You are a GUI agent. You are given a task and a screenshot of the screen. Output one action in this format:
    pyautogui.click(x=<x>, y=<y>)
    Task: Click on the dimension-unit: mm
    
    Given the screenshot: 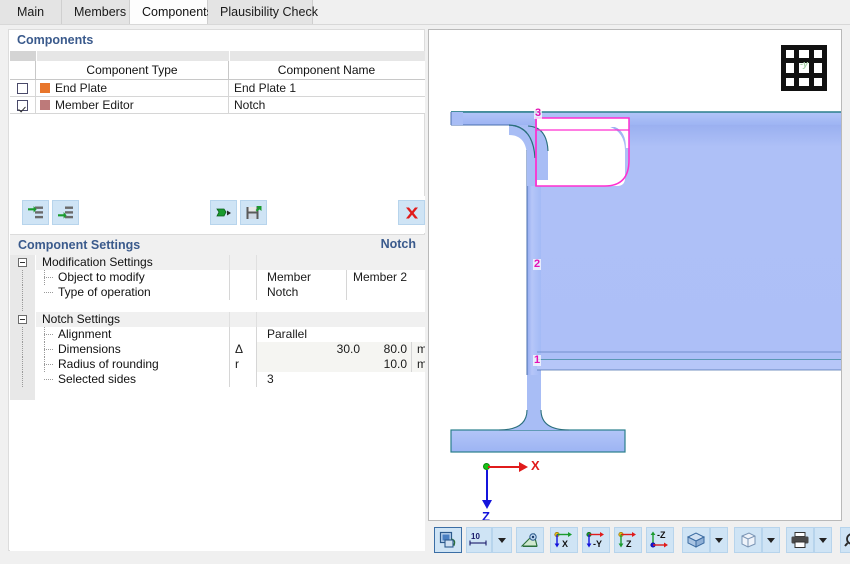 What is the action you would take?
    pyautogui.click(x=418, y=349)
    